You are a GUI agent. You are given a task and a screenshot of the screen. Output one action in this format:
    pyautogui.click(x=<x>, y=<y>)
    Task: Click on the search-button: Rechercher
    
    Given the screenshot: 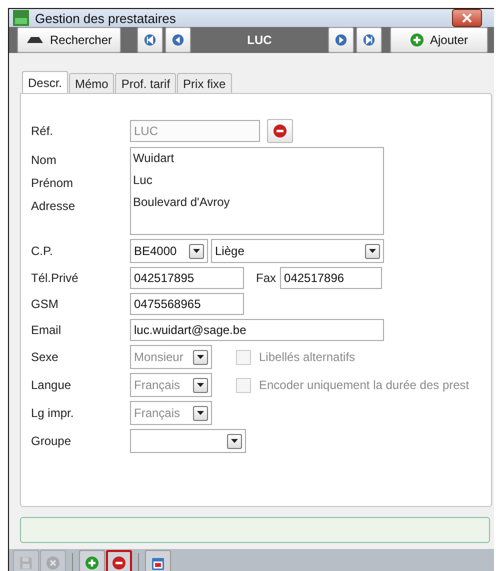 What is the action you would take?
    pyautogui.click(x=69, y=40)
    